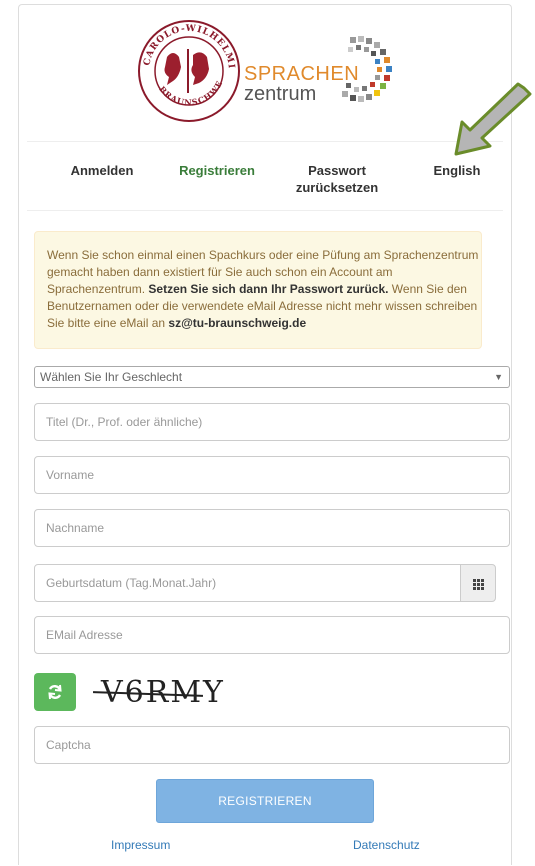 This screenshot has height=866, width=535. Describe the element at coordinates (272, 475) in the screenshot. I see `firstname-input` at that location.